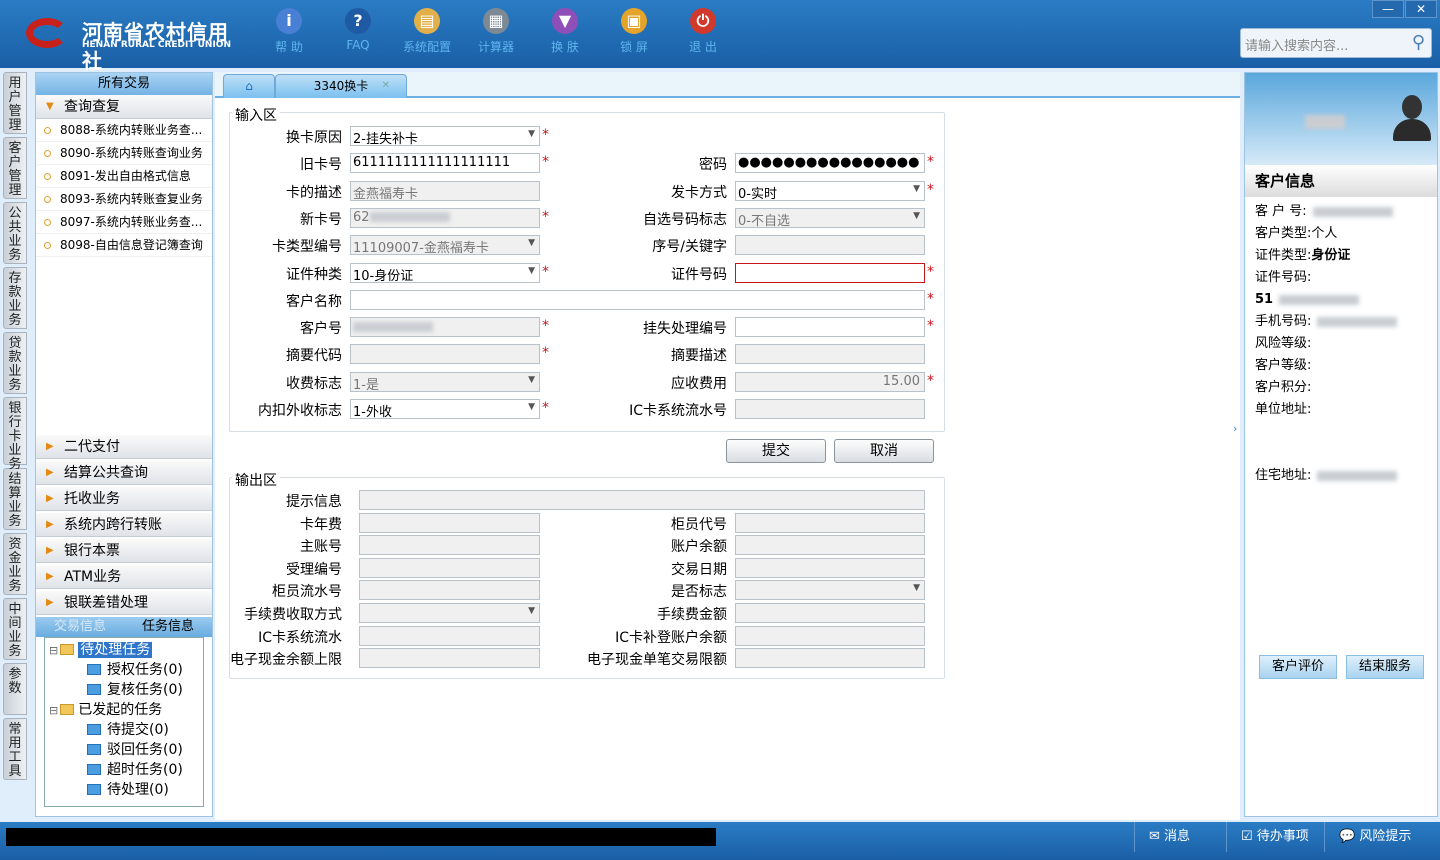 The height and width of the screenshot is (860, 1440). I want to click on field-input: 10-身份证 ▼, so click(445, 272).